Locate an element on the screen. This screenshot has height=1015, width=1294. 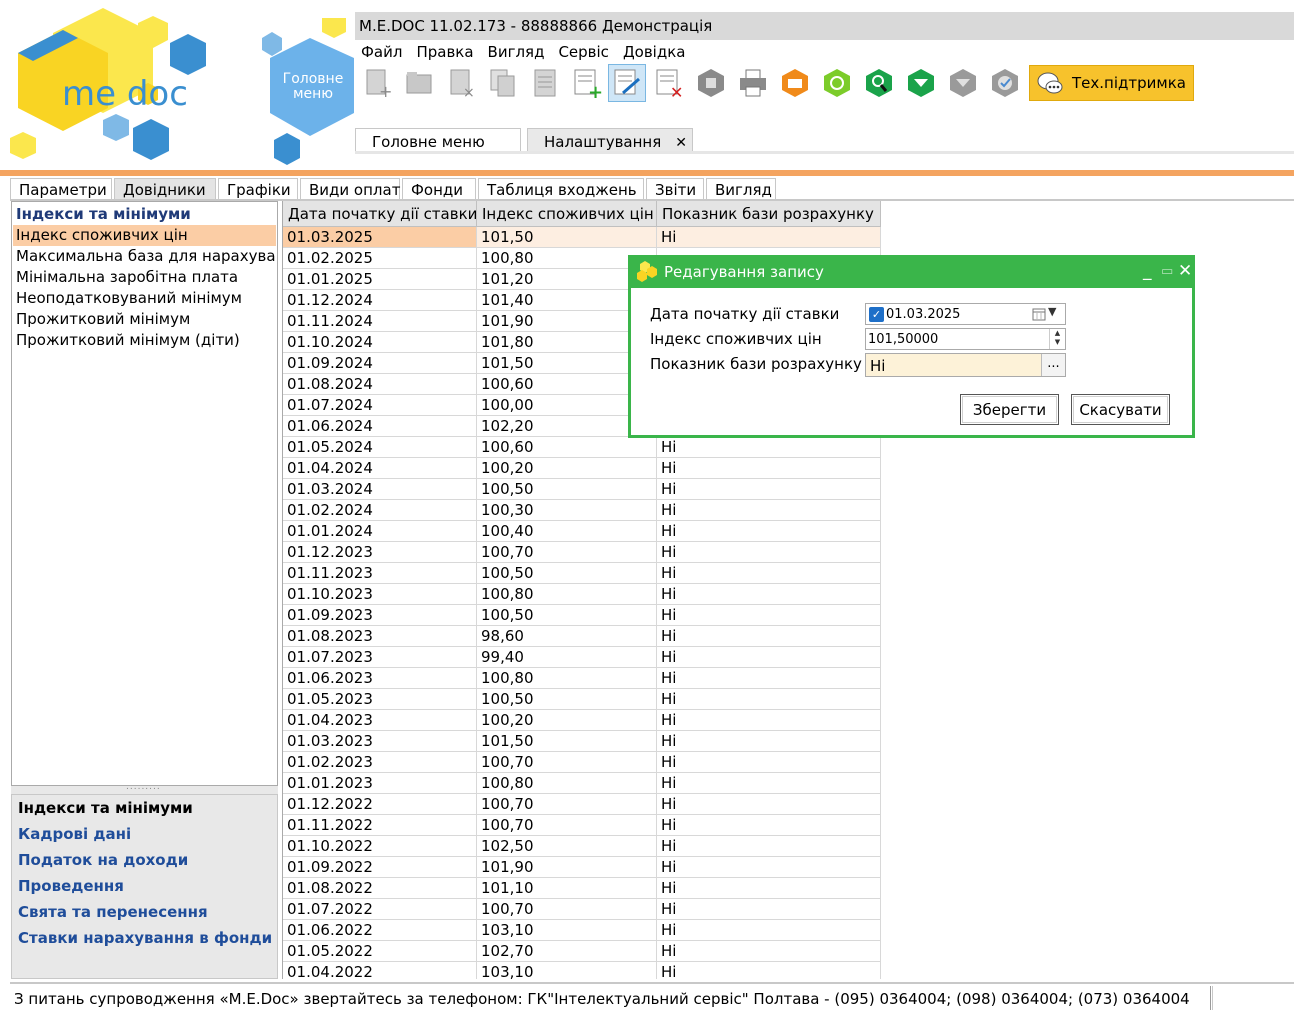
table-row: 01.04.2022 103,10 Ні is located at coordinates (582, 970).